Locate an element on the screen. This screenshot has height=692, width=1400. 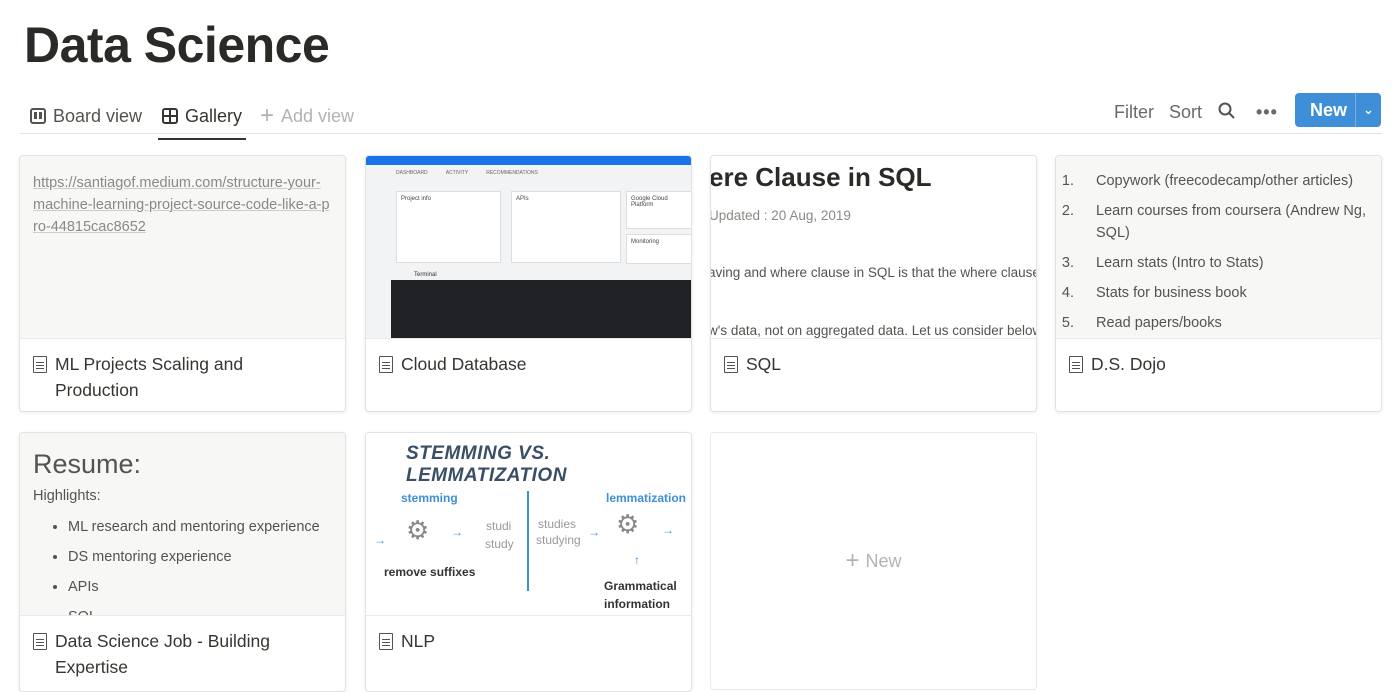
chevron-down-icon: ⌄ is located at coordinates (1368, 110).